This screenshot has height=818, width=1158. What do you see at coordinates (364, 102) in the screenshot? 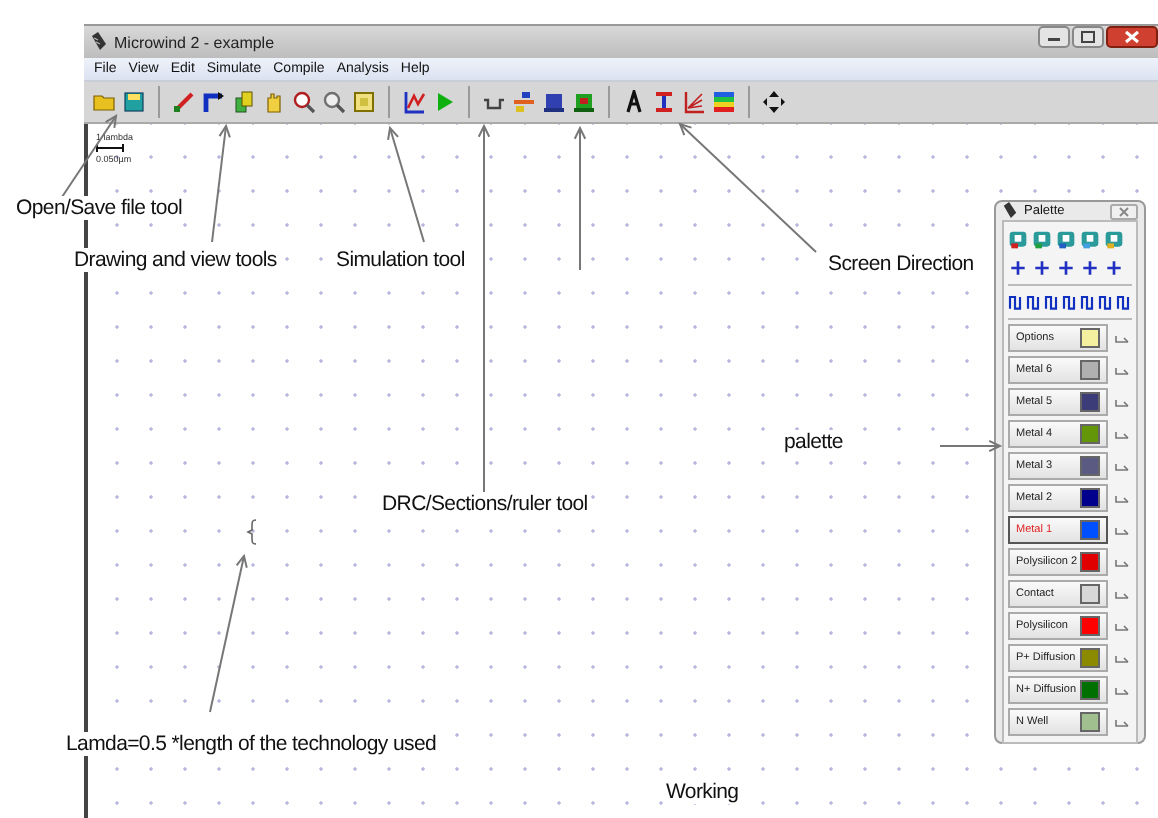
I see `fit-icon` at bounding box center [364, 102].